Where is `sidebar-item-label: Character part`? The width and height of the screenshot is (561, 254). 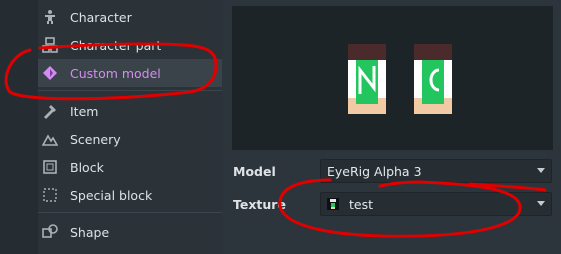 sidebar-item-label: Character part is located at coordinates (116, 45).